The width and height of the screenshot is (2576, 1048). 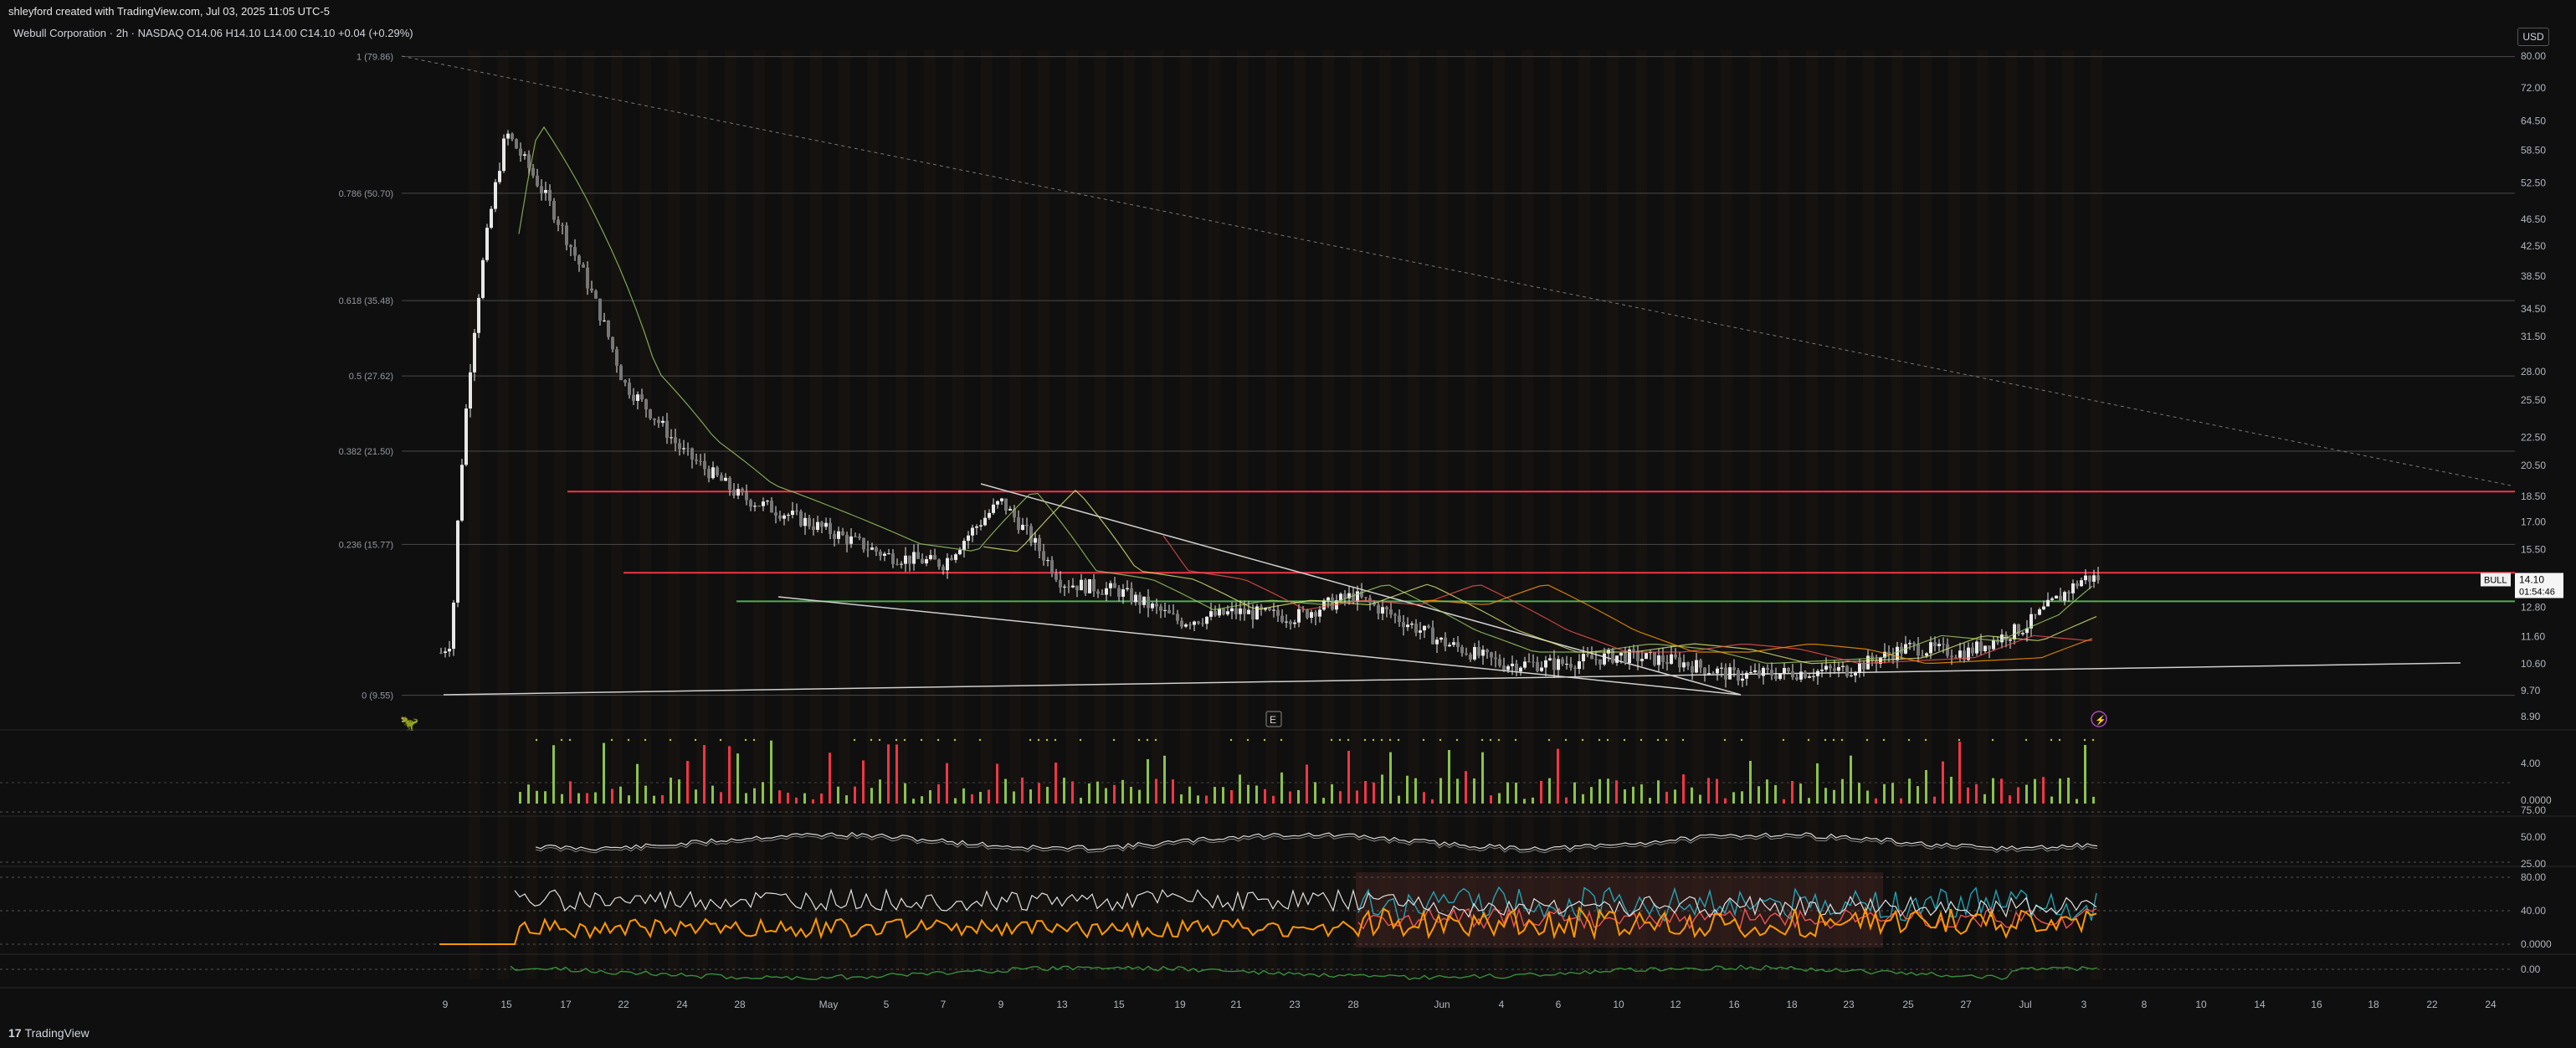 I want to click on price-tick-label: 52.50, so click(x=2533, y=182).